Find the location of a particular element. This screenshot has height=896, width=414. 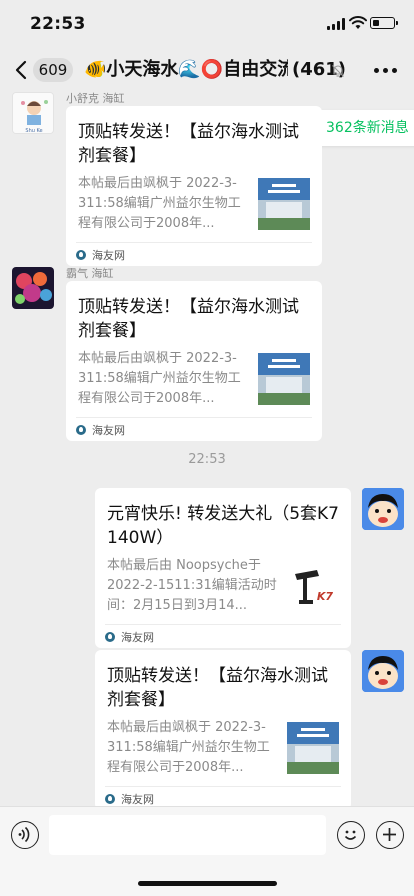

battery-level is located at coordinates (376, 22).